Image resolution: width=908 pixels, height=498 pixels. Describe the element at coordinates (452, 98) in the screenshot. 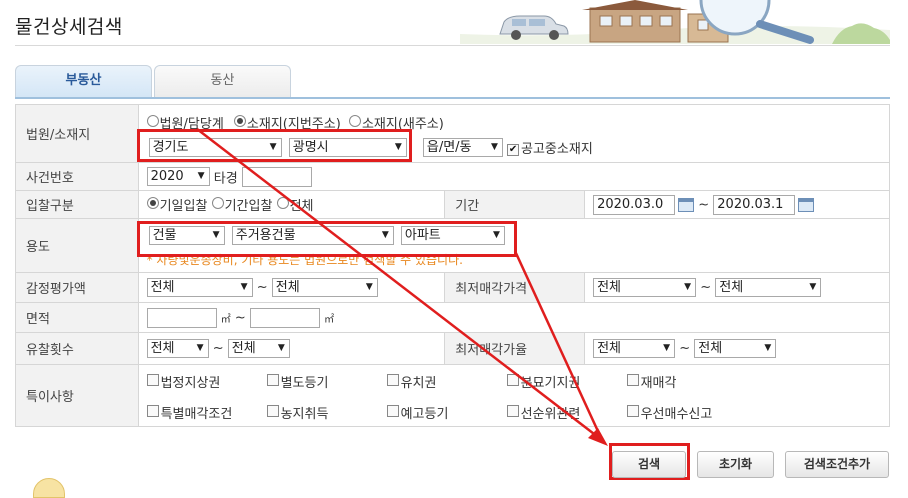

I see `tab-underline` at that location.